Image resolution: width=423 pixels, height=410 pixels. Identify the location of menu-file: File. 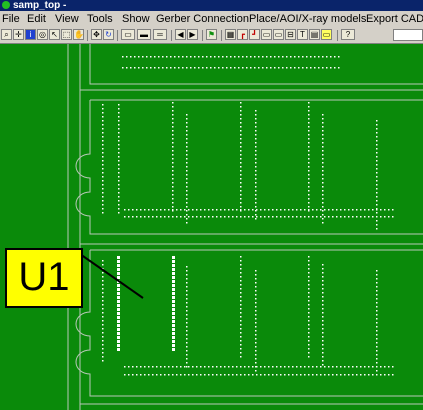
(11, 19).